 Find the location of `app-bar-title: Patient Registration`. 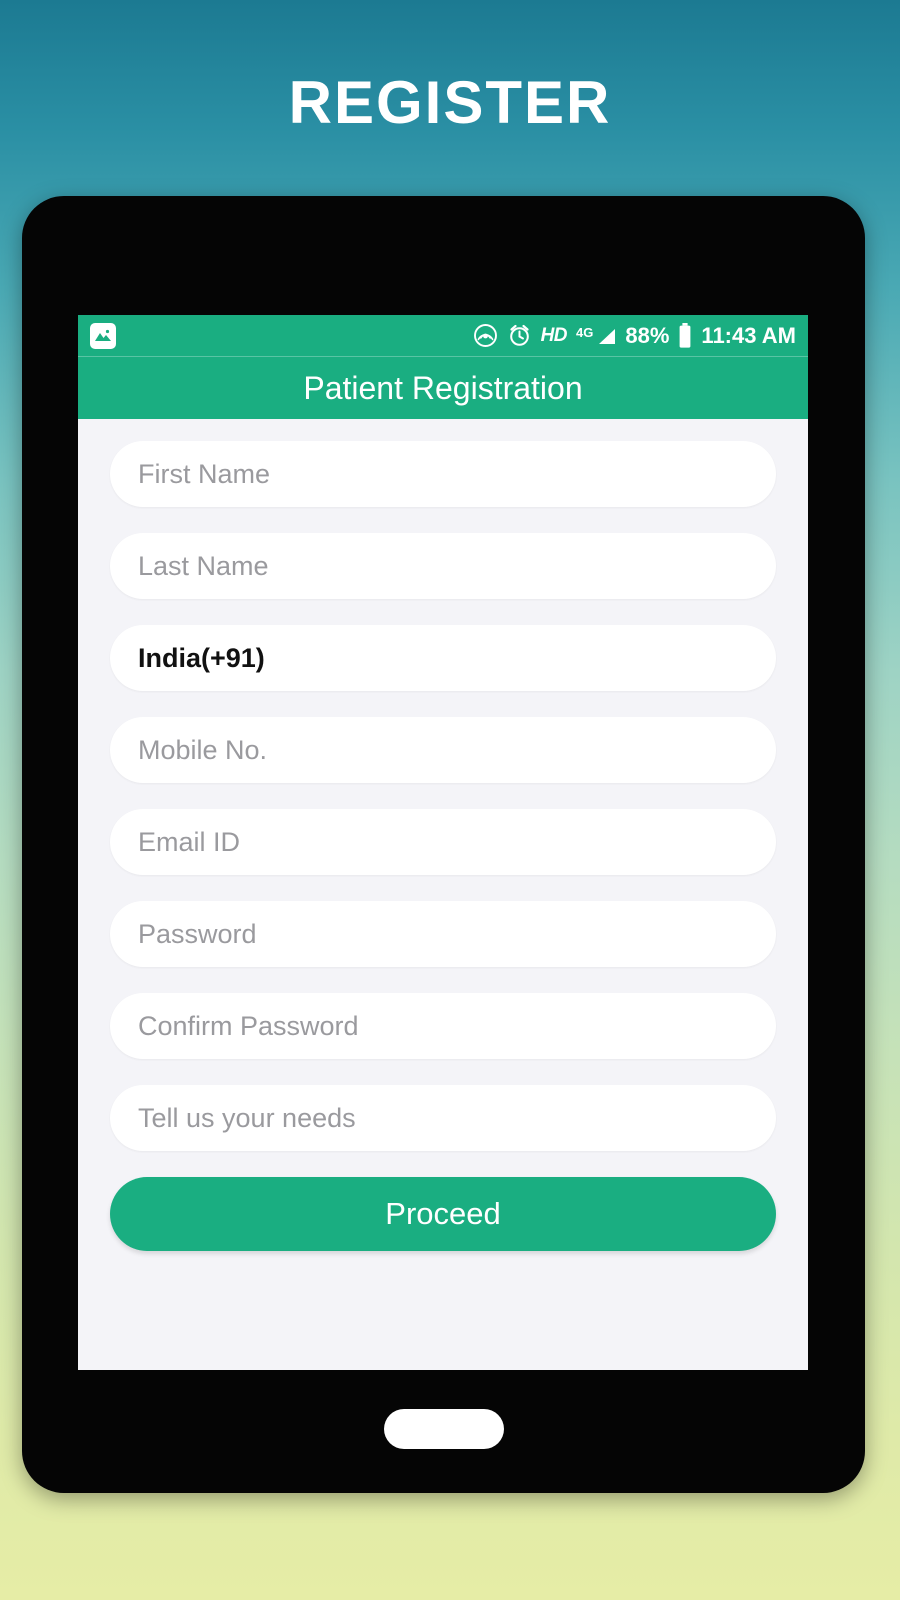

app-bar-title: Patient Registration is located at coordinates (443, 387).